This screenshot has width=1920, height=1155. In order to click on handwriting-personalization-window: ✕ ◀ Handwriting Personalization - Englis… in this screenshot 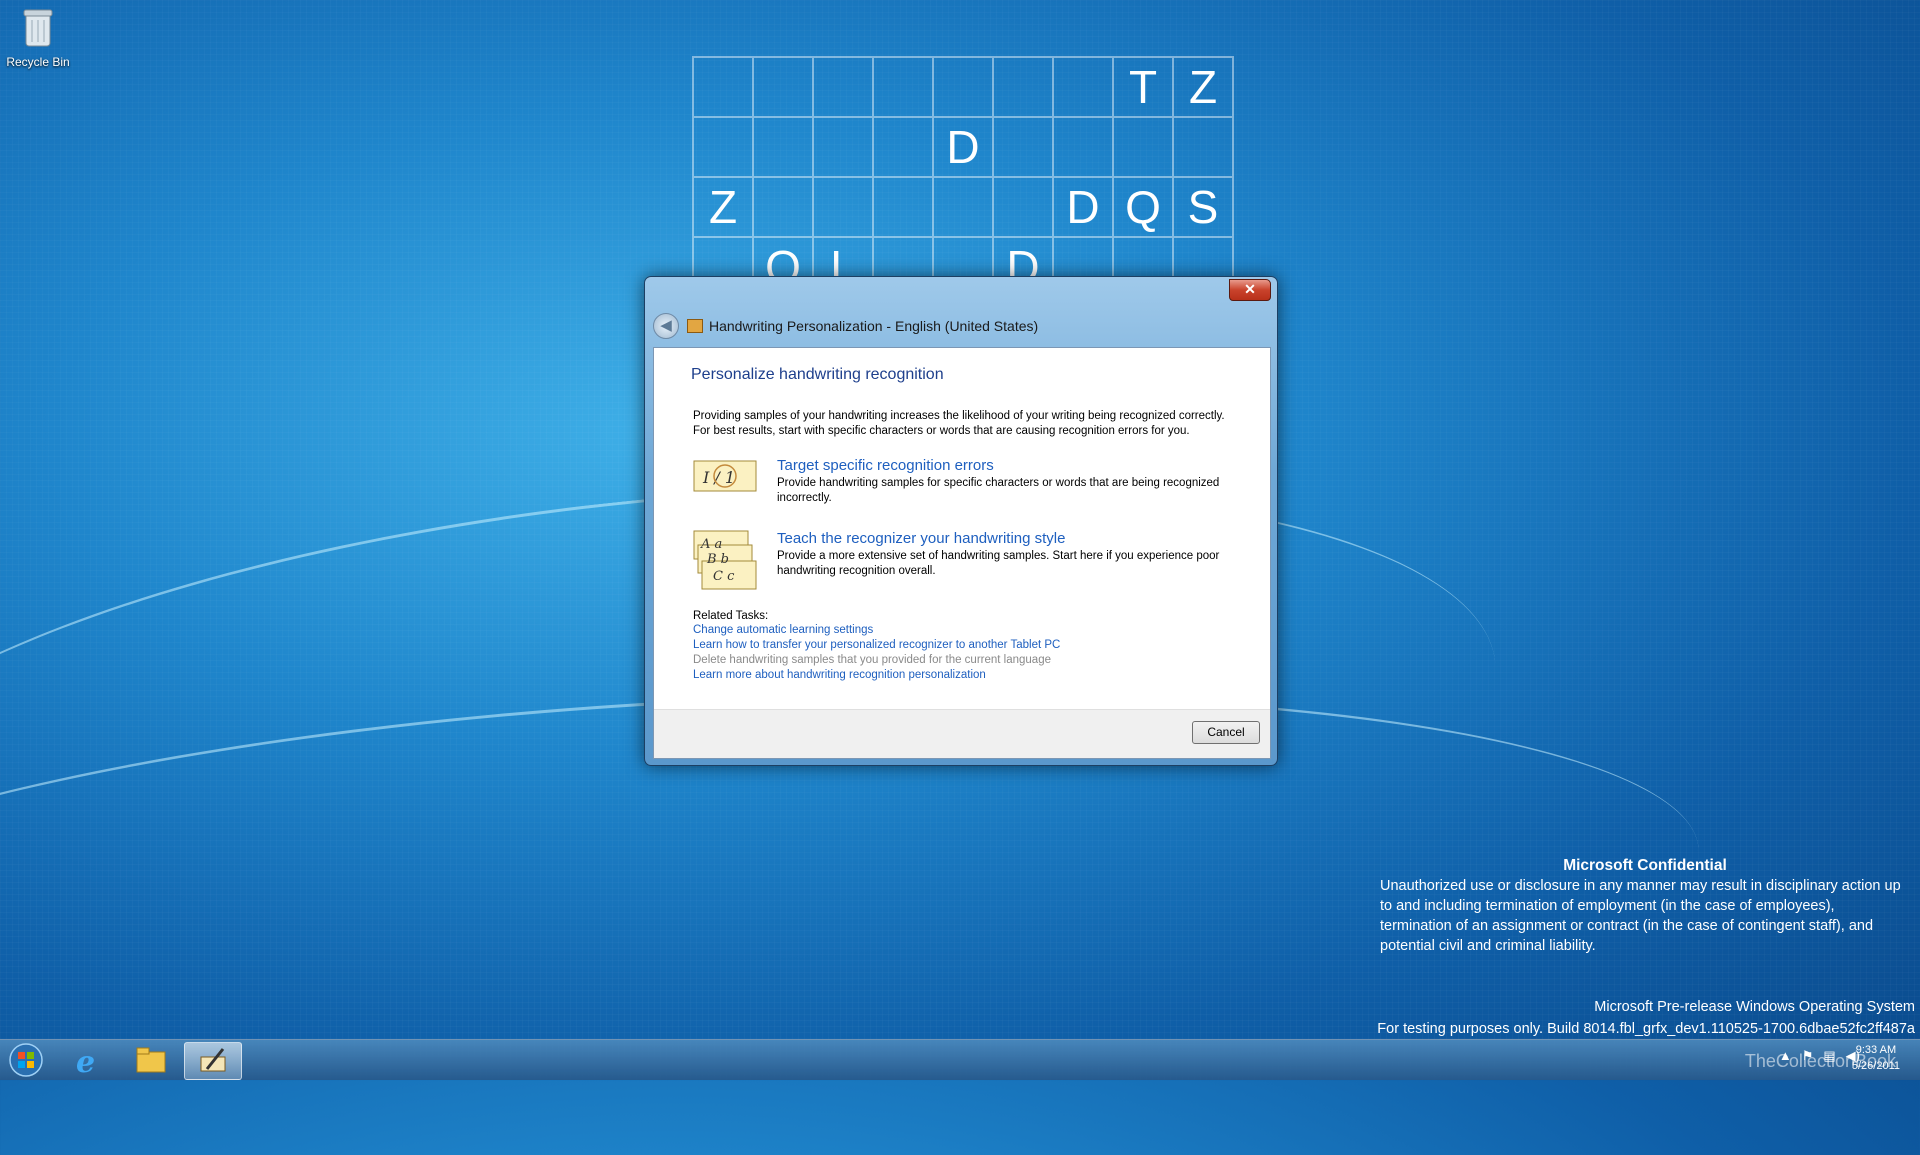, I will do `click(961, 521)`.